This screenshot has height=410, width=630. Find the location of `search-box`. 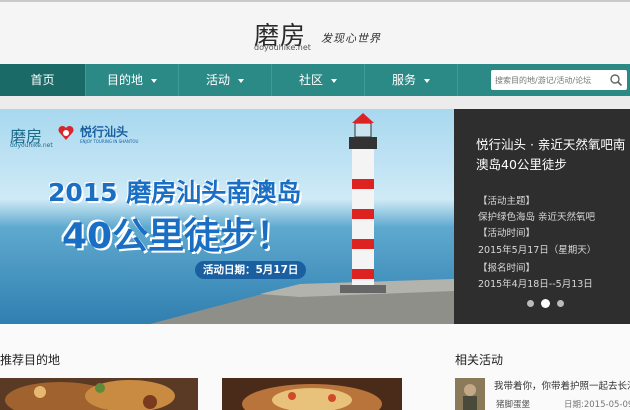

search-box is located at coordinates (559, 80).